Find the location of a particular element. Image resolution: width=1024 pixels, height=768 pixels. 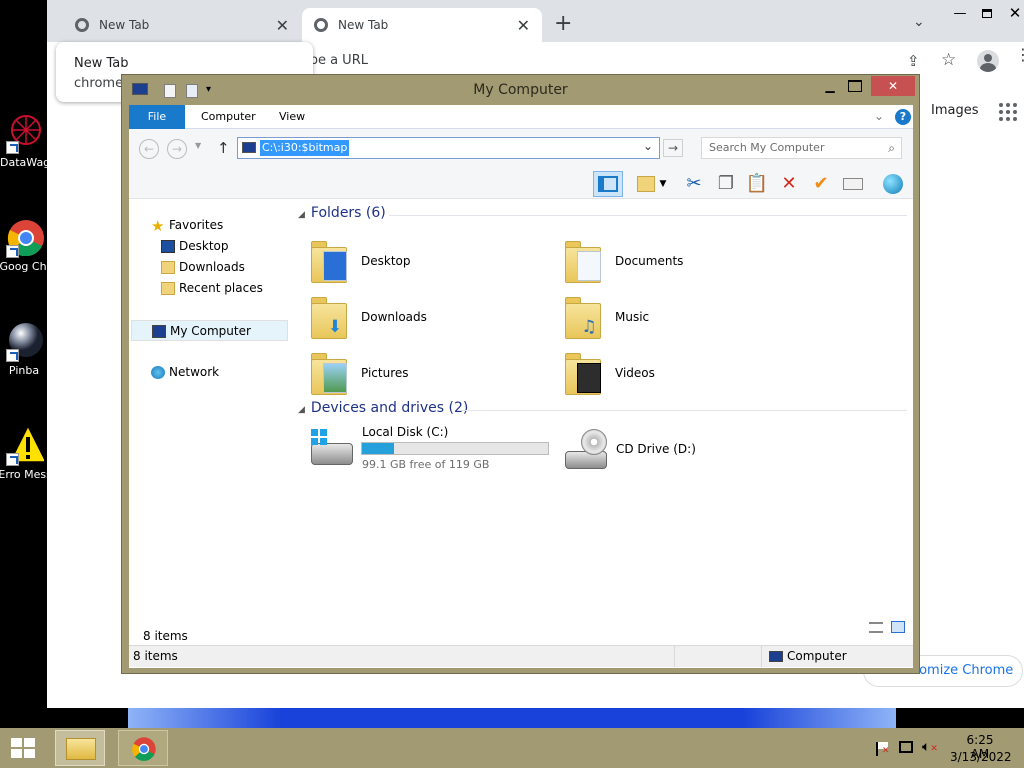

folders-group-header: ◢ Folders (6) is located at coordinates (342, 213).